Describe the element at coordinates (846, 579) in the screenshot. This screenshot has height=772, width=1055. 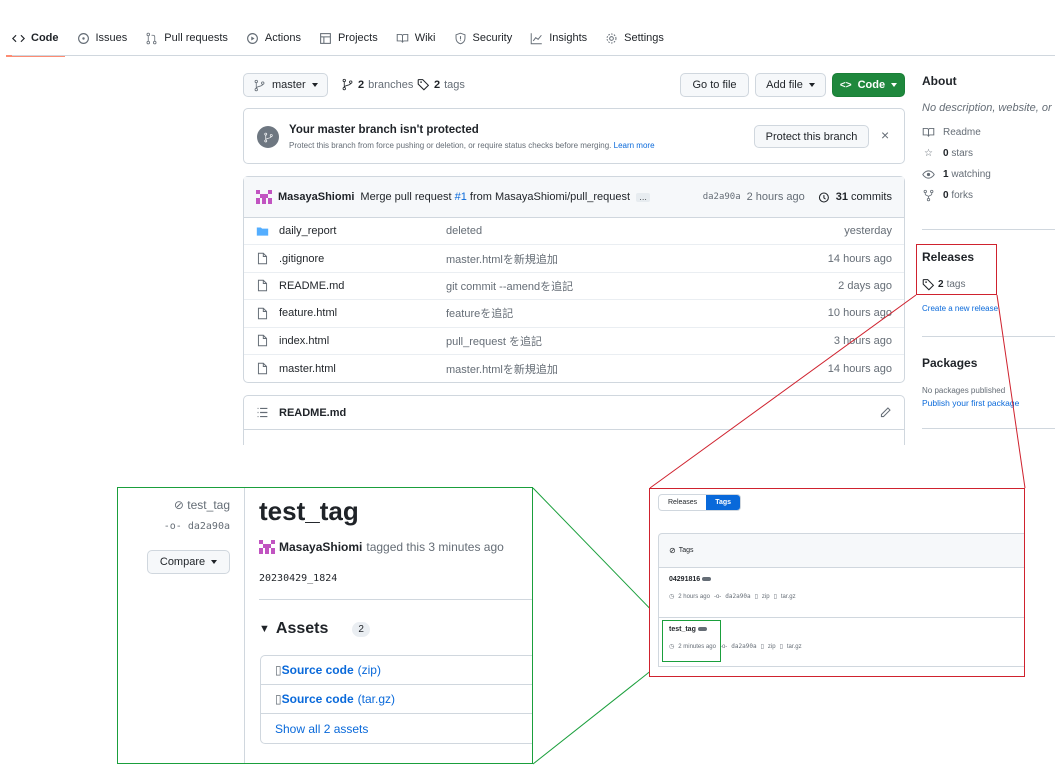
I see `tag-name: 04291816` at that location.